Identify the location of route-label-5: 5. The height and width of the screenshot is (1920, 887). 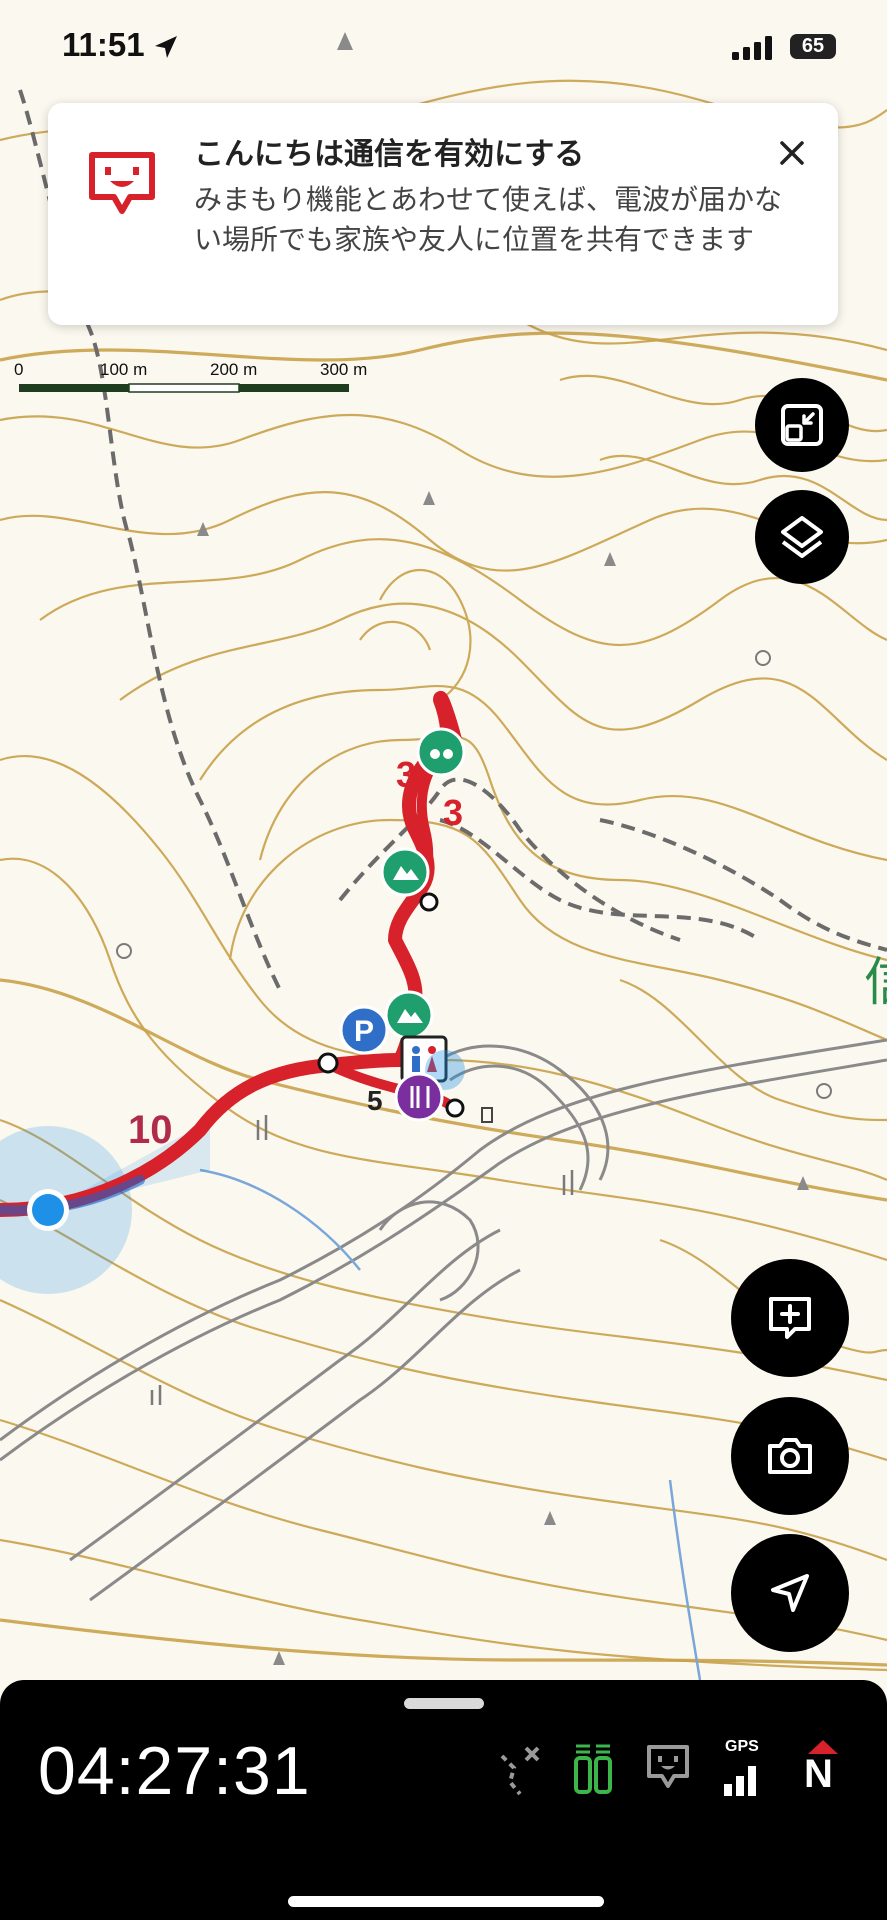
(375, 1100).